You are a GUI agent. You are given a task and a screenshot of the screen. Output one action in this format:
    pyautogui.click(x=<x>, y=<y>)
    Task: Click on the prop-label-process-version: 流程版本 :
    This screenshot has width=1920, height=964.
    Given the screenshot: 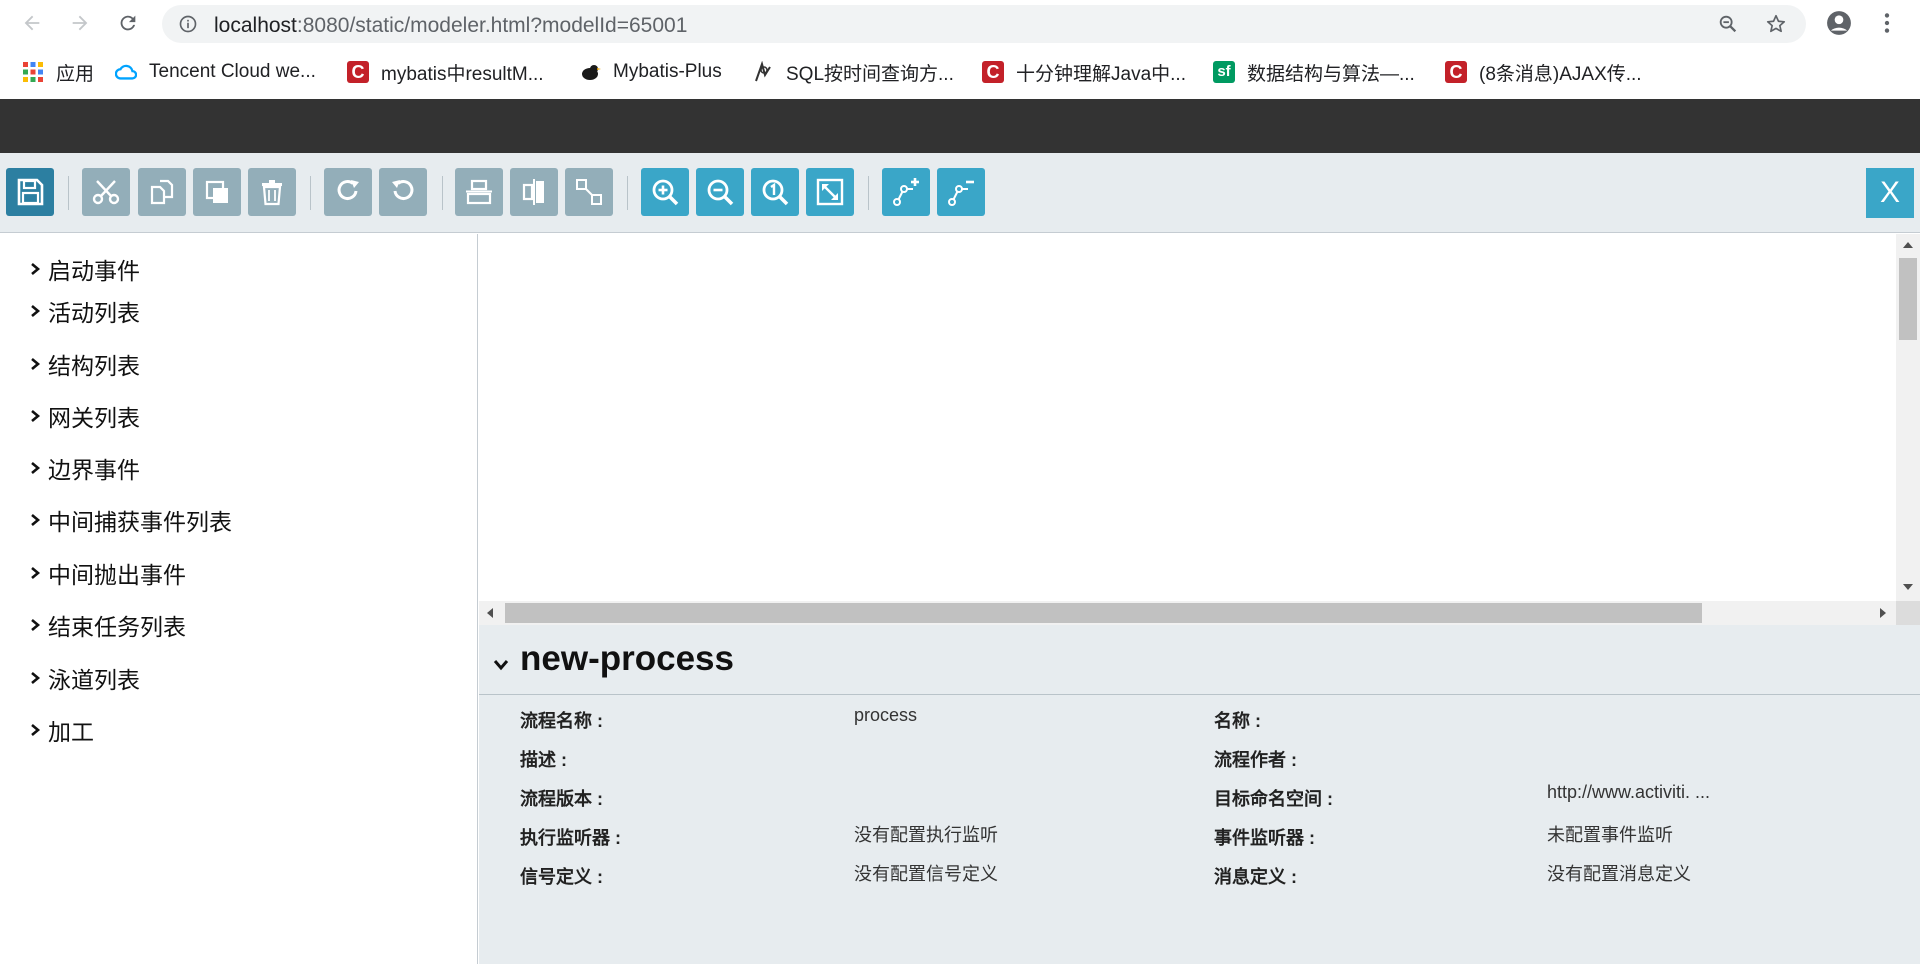 What is the action you would take?
    pyautogui.click(x=561, y=799)
    